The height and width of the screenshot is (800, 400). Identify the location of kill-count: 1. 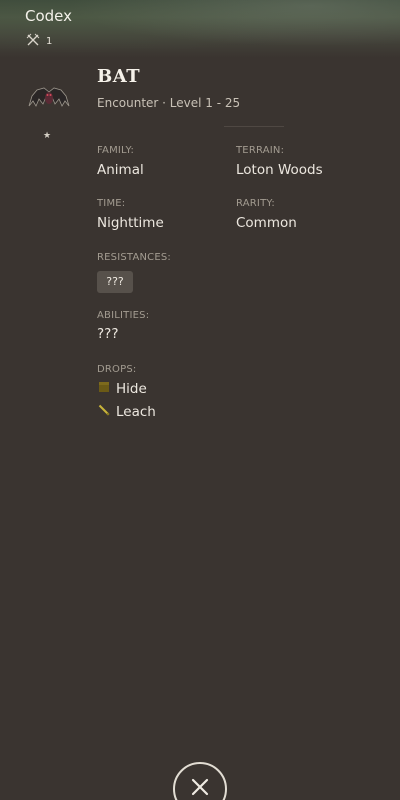
(39, 41).